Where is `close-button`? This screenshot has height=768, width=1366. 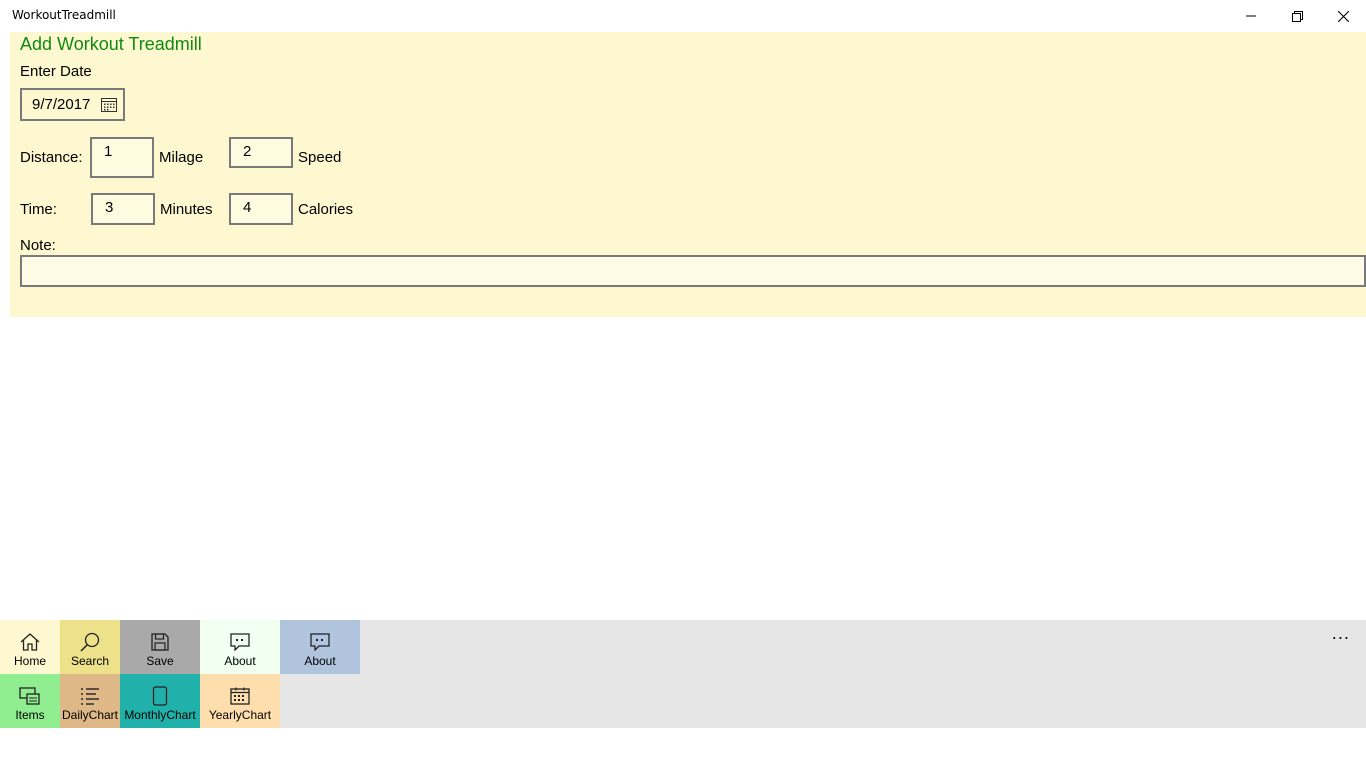 close-button is located at coordinates (1343, 16).